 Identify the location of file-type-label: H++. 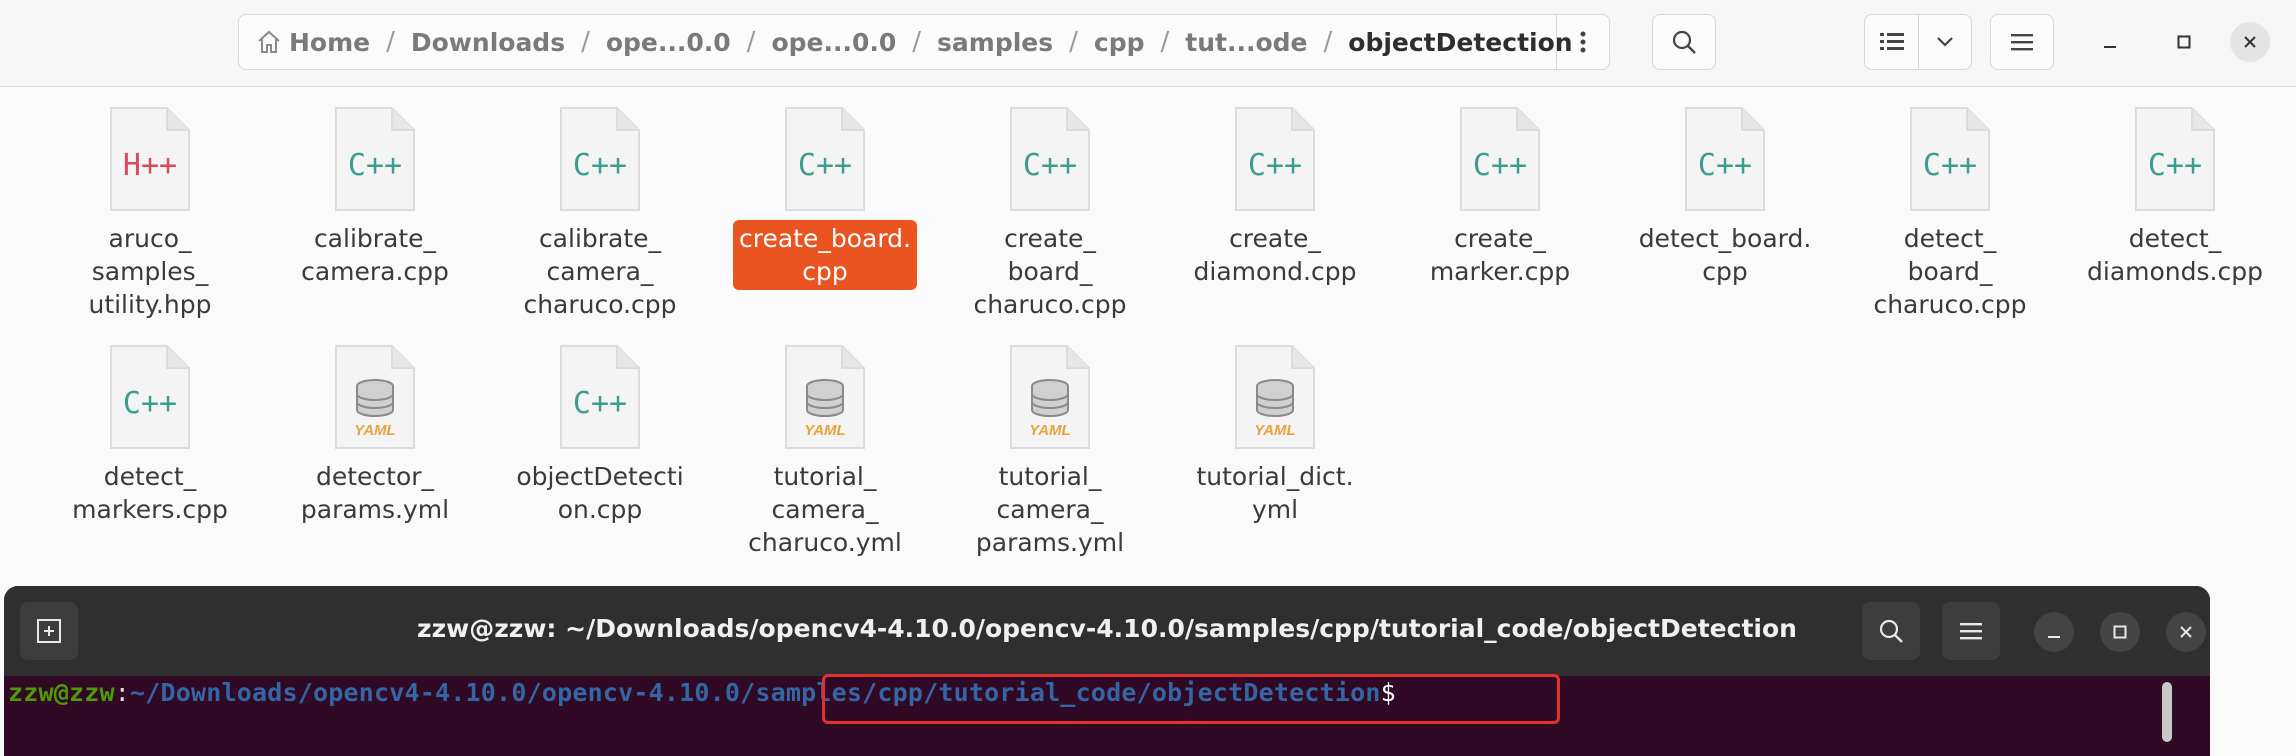
(150, 165).